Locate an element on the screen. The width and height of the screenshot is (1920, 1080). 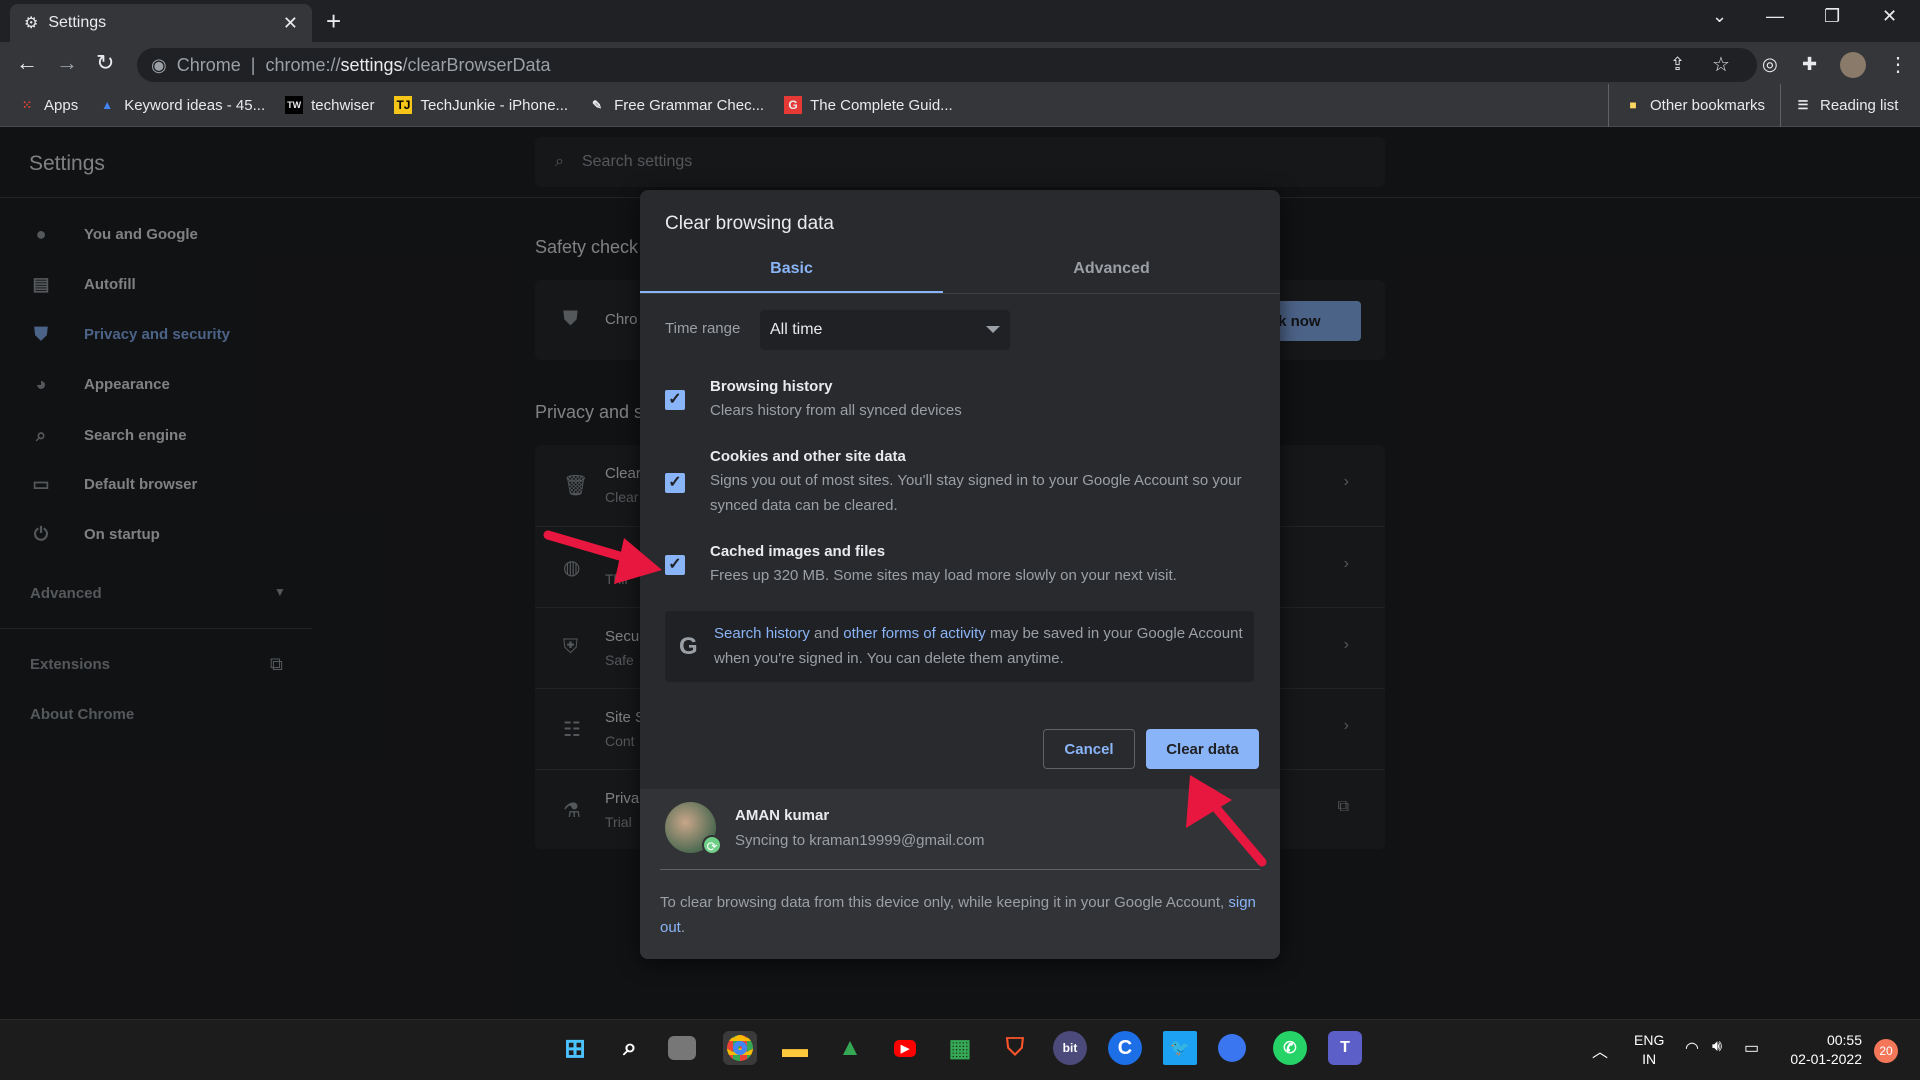
volume-icon: 🔊︎ is located at coordinates (1717, 1047).